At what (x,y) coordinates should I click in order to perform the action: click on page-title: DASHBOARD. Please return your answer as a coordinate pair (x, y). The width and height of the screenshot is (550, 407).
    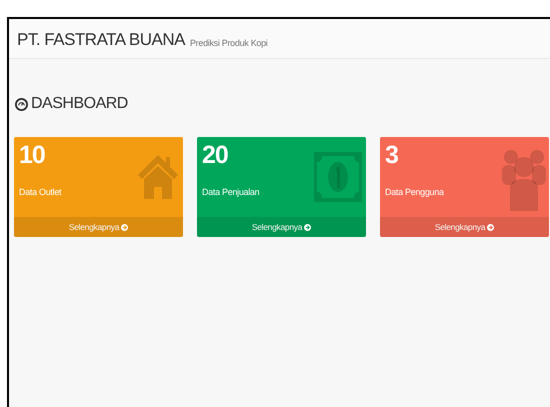
    Looking at the image, I should click on (79, 104).